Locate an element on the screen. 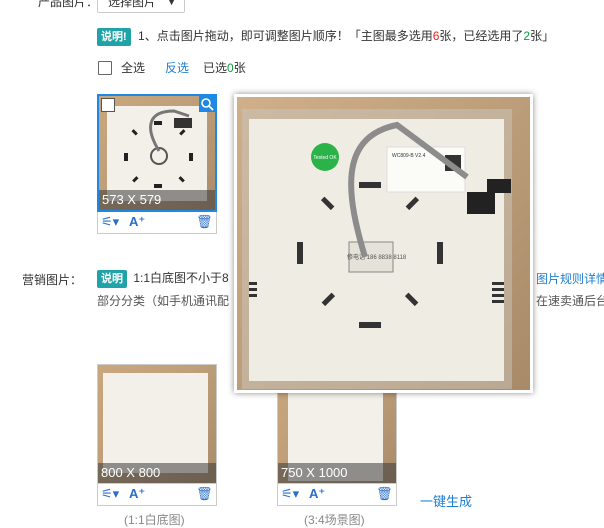 Image resolution: width=604 pixels, height=528 pixels. tip-text-middle: 张，已经选用了 is located at coordinates (481, 36).